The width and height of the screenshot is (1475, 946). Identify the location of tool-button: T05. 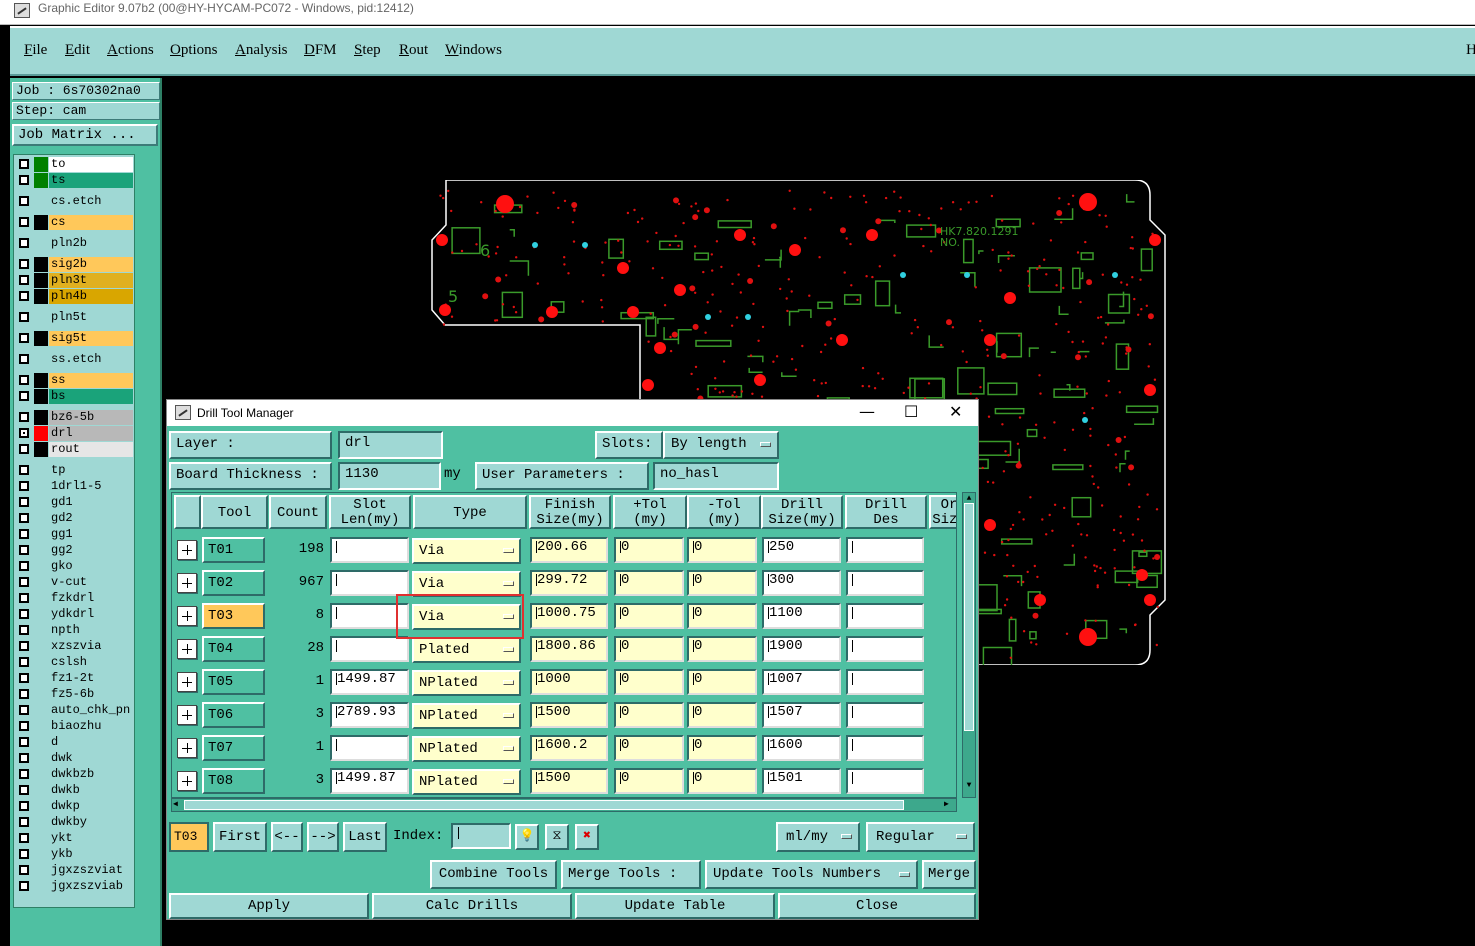
(233, 682).